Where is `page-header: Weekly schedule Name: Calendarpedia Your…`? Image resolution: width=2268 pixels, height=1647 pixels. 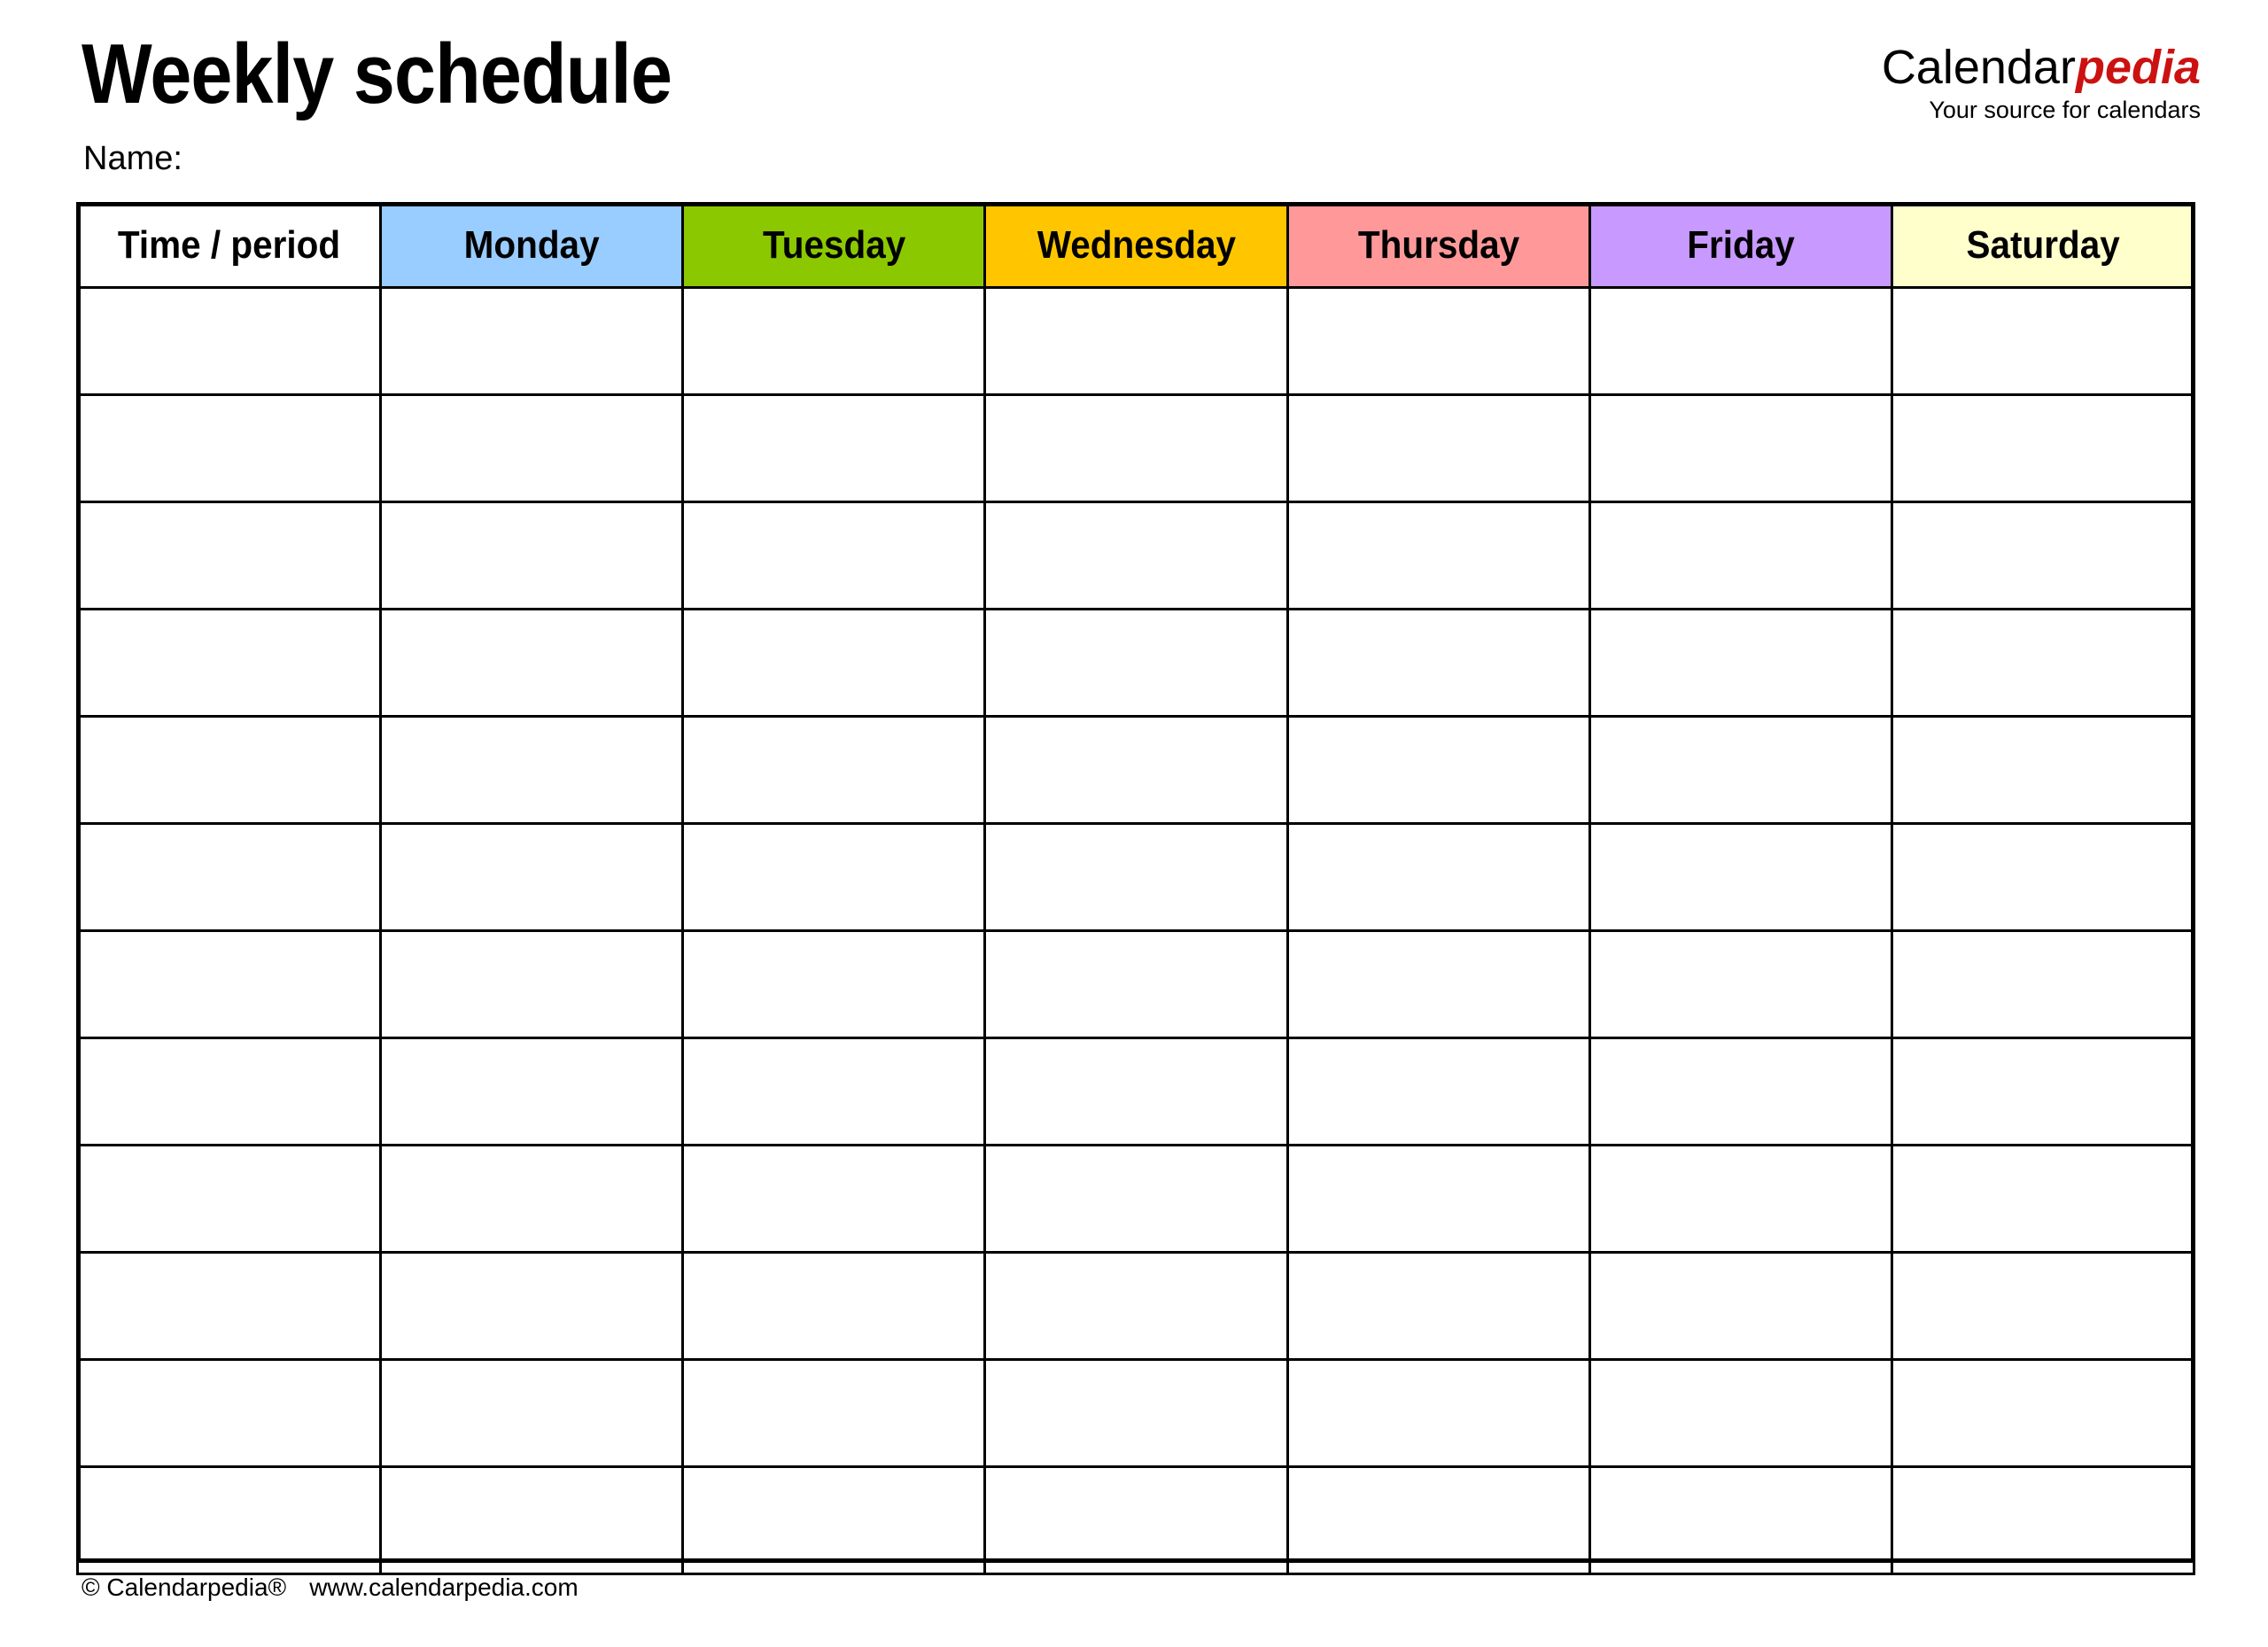 page-header: Weekly schedule Name: Calendarpedia Your… is located at coordinates (1134, 101).